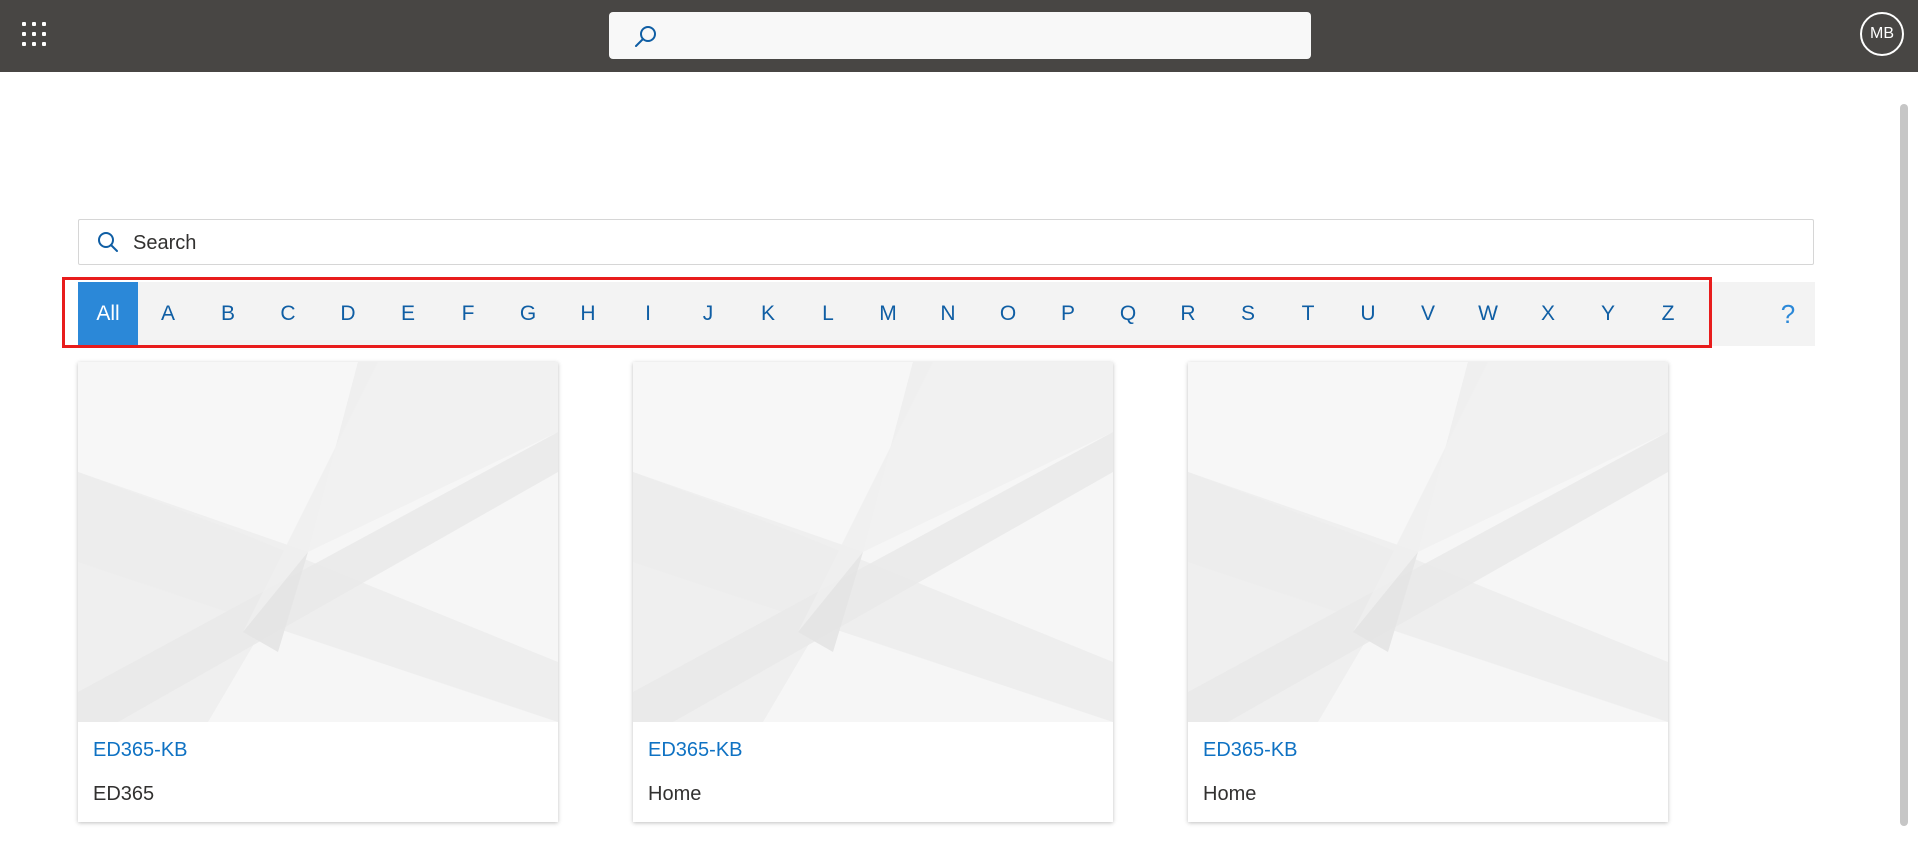  I want to click on alphabet-filter-y: Y, so click(1608, 314).